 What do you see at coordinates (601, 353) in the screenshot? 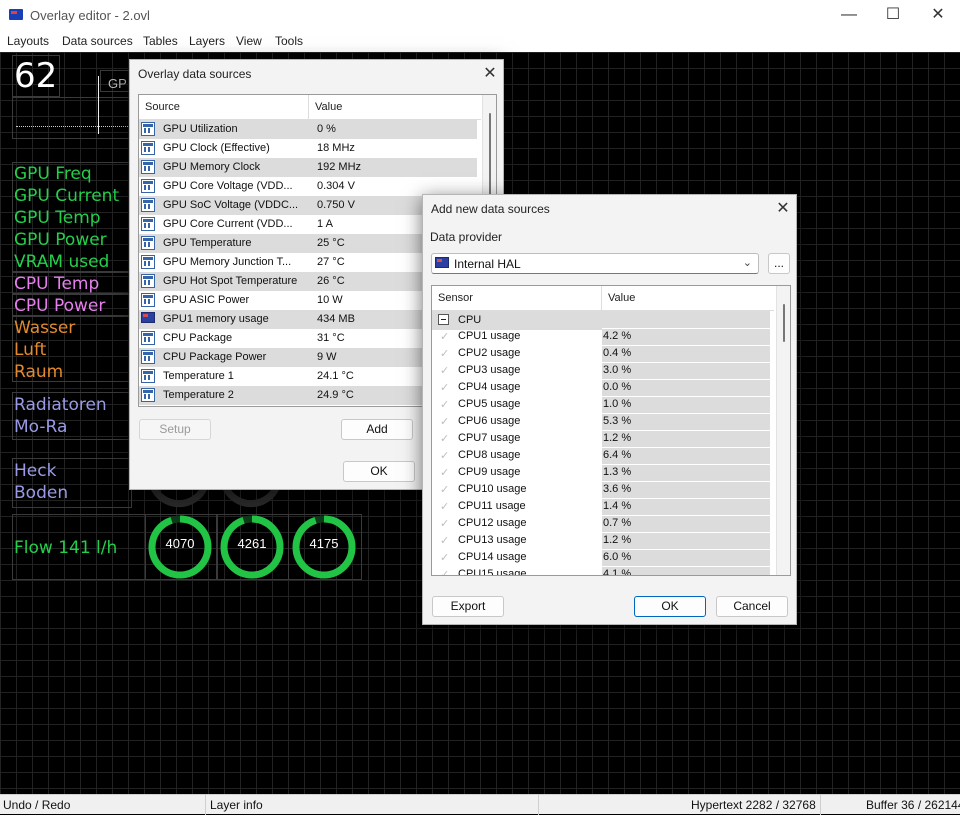
I see `list-item: ✓ CPU2 usage 0.4 %` at bounding box center [601, 353].